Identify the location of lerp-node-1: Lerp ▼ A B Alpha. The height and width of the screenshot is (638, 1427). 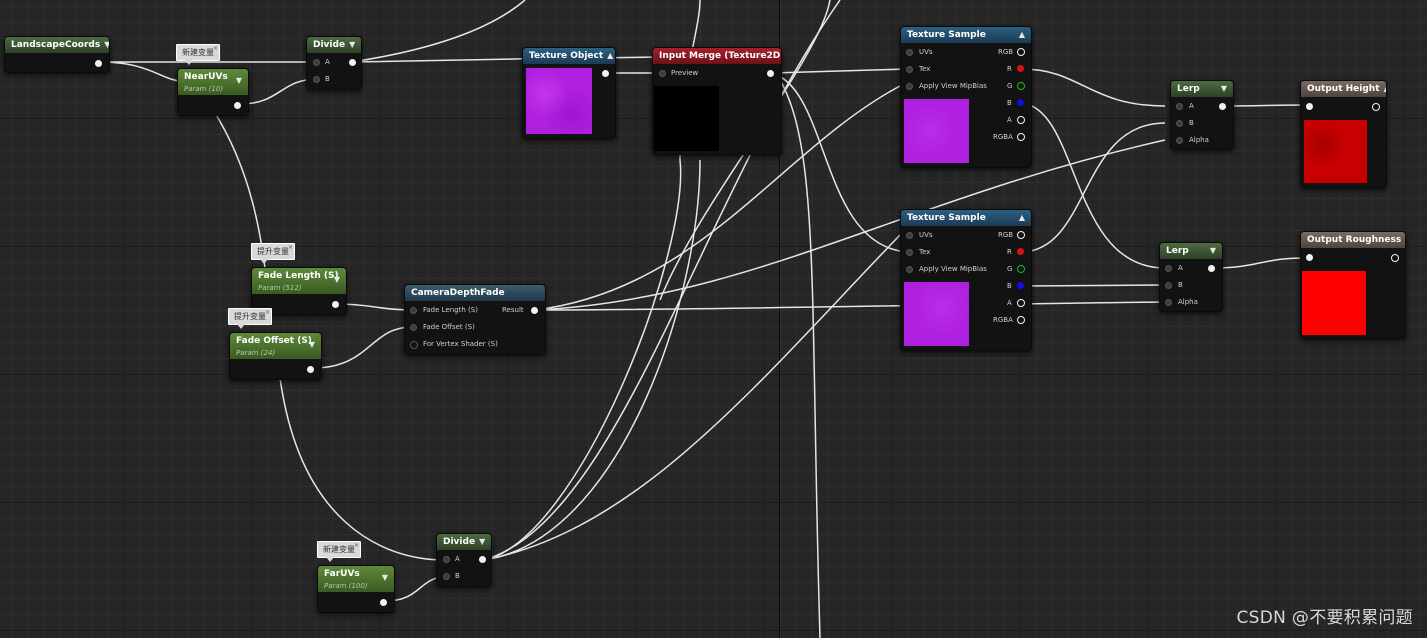
(1202, 115).